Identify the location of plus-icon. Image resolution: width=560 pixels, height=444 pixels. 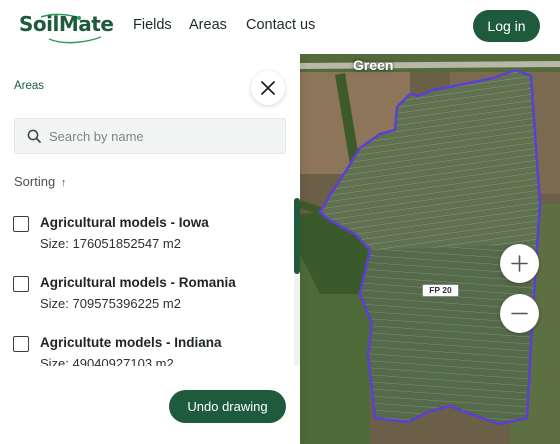
(519, 263).